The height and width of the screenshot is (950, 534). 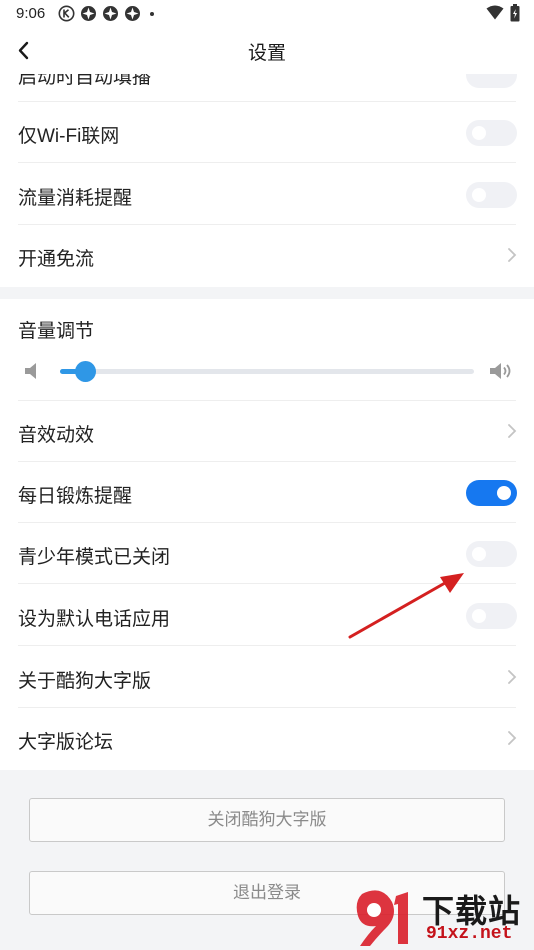 What do you see at coordinates (75, 198) in the screenshot?
I see `row-label: 流量消耗提醒` at bounding box center [75, 198].